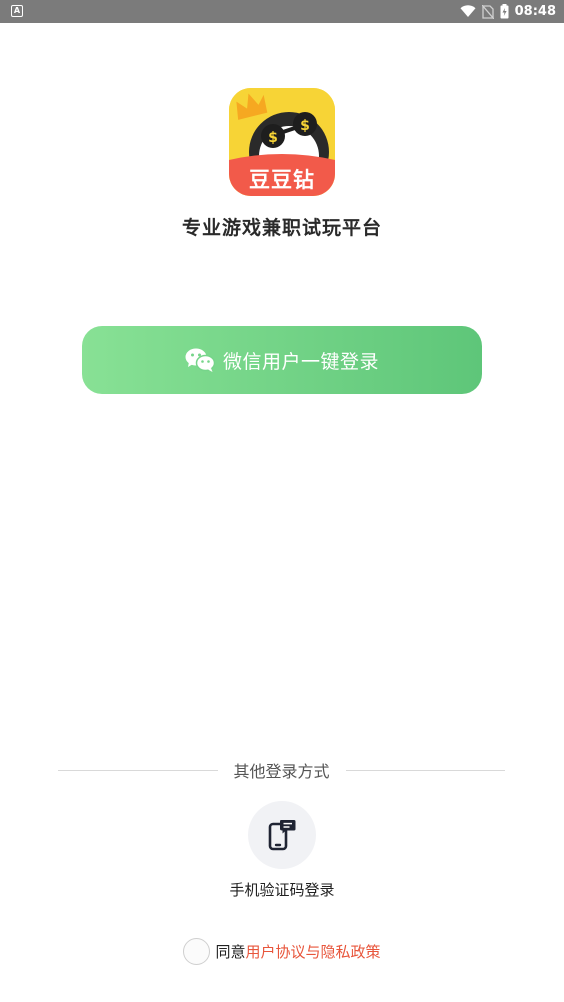 The width and height of the screenshot is (564, 1002). Describe the element at coordinates (282, 11) in the screenshot. I see `status-bar: A 08:48` at that location.